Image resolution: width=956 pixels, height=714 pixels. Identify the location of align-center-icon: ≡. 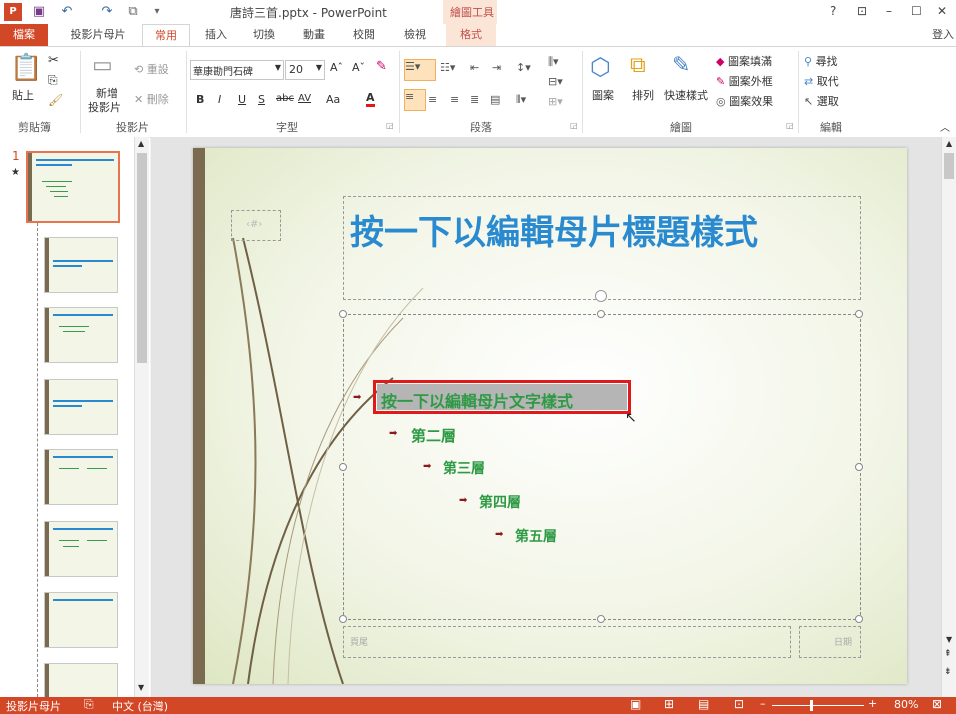
(432, 99).